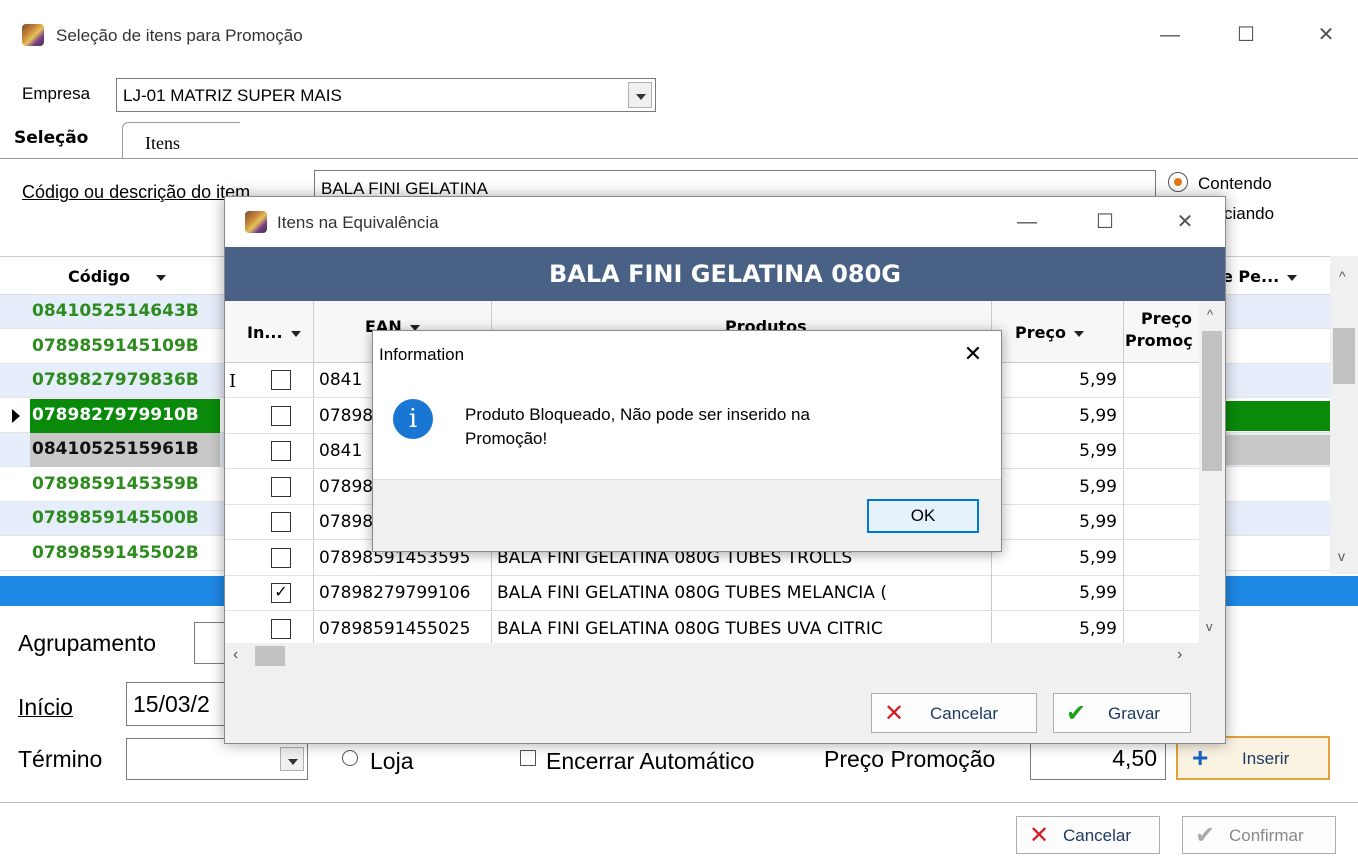  What do you see at coordinates (1200, 757) in the screenshot?
I see `plus-icon: +` at bounding box center [1200, 757].